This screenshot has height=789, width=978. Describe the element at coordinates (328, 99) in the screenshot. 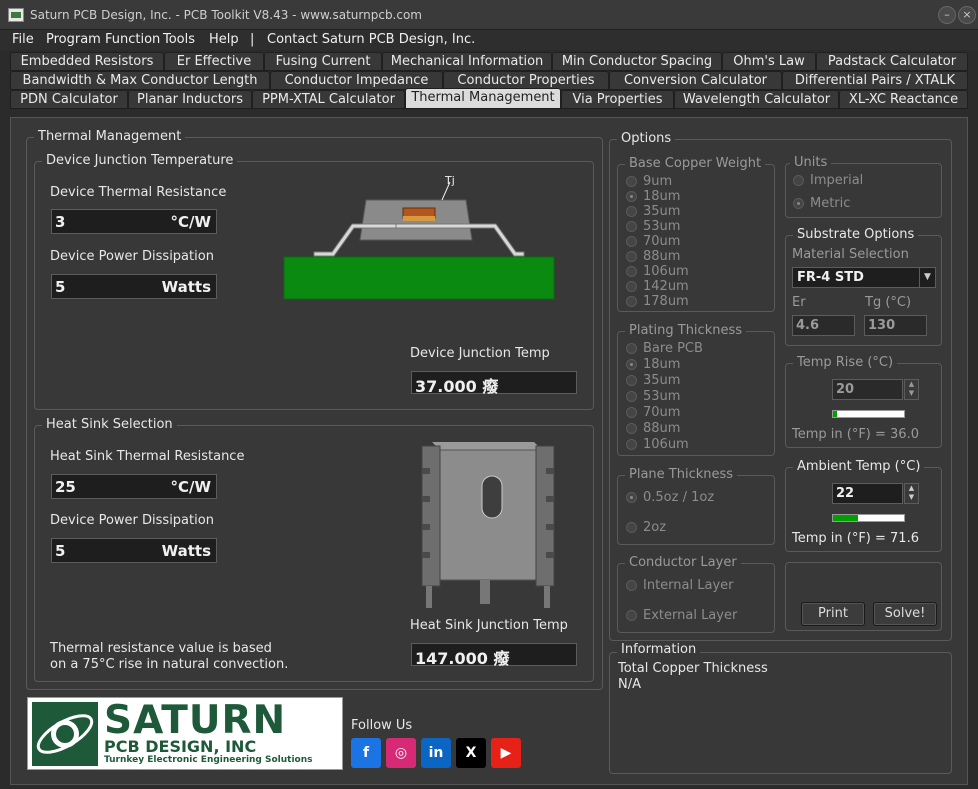

I see `tab-ppm-xtal: PPM-XTAL Calculator` at that location.